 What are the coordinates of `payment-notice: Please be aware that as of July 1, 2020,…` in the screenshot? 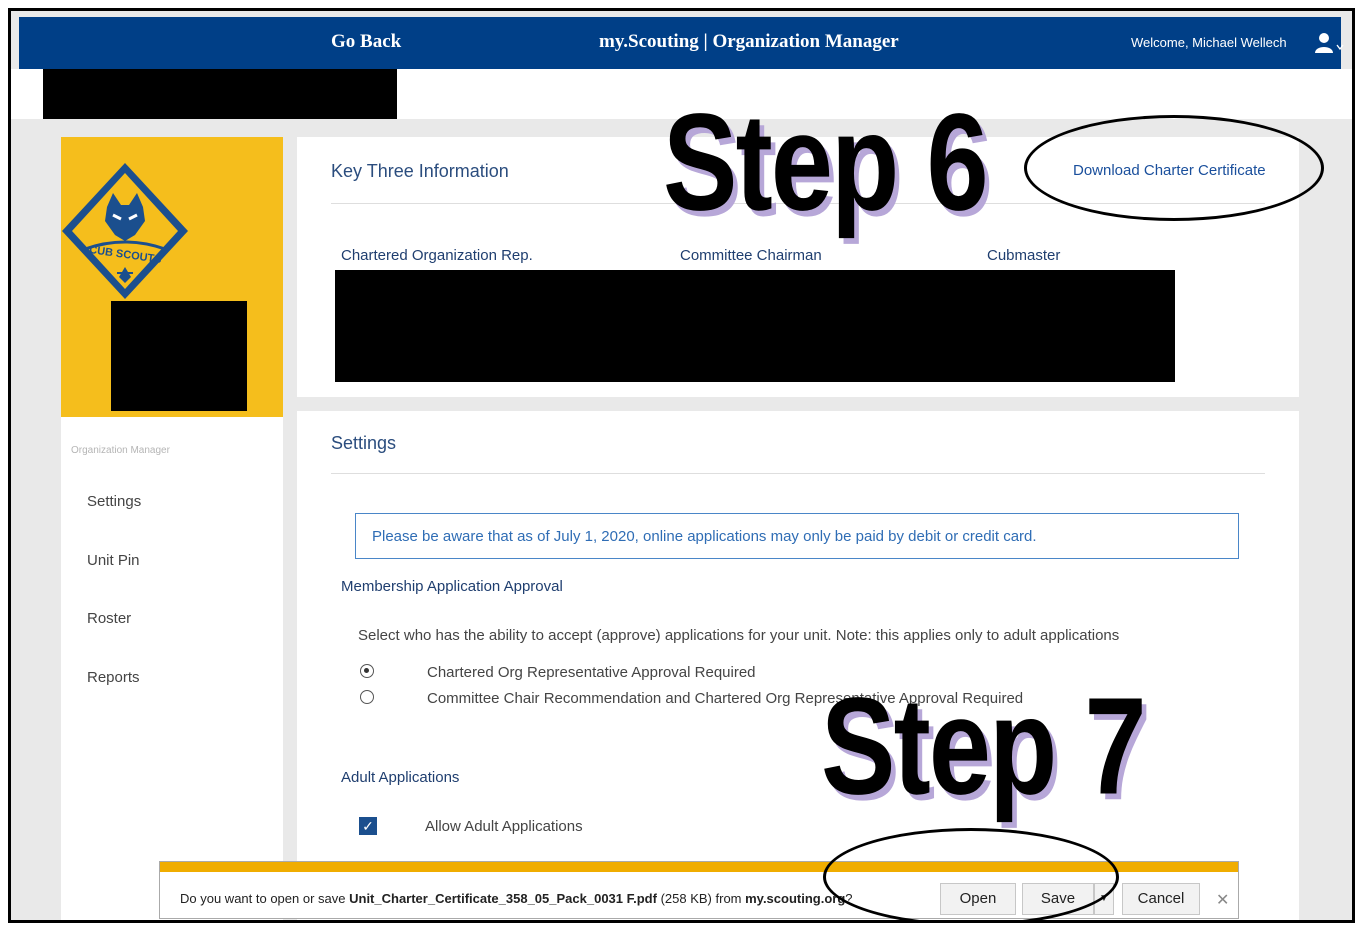 It's located at (797, 536).